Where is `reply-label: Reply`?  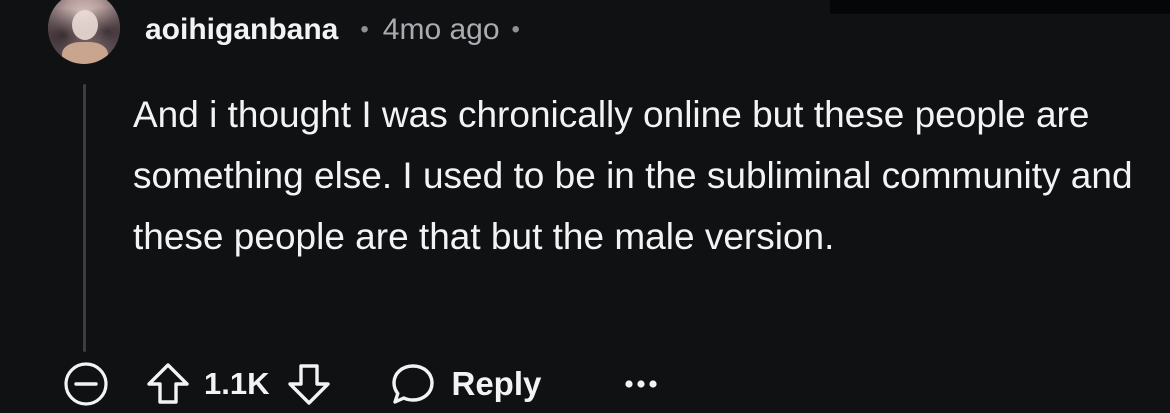
reply-label: Reply is located at coordinates (496, 383).